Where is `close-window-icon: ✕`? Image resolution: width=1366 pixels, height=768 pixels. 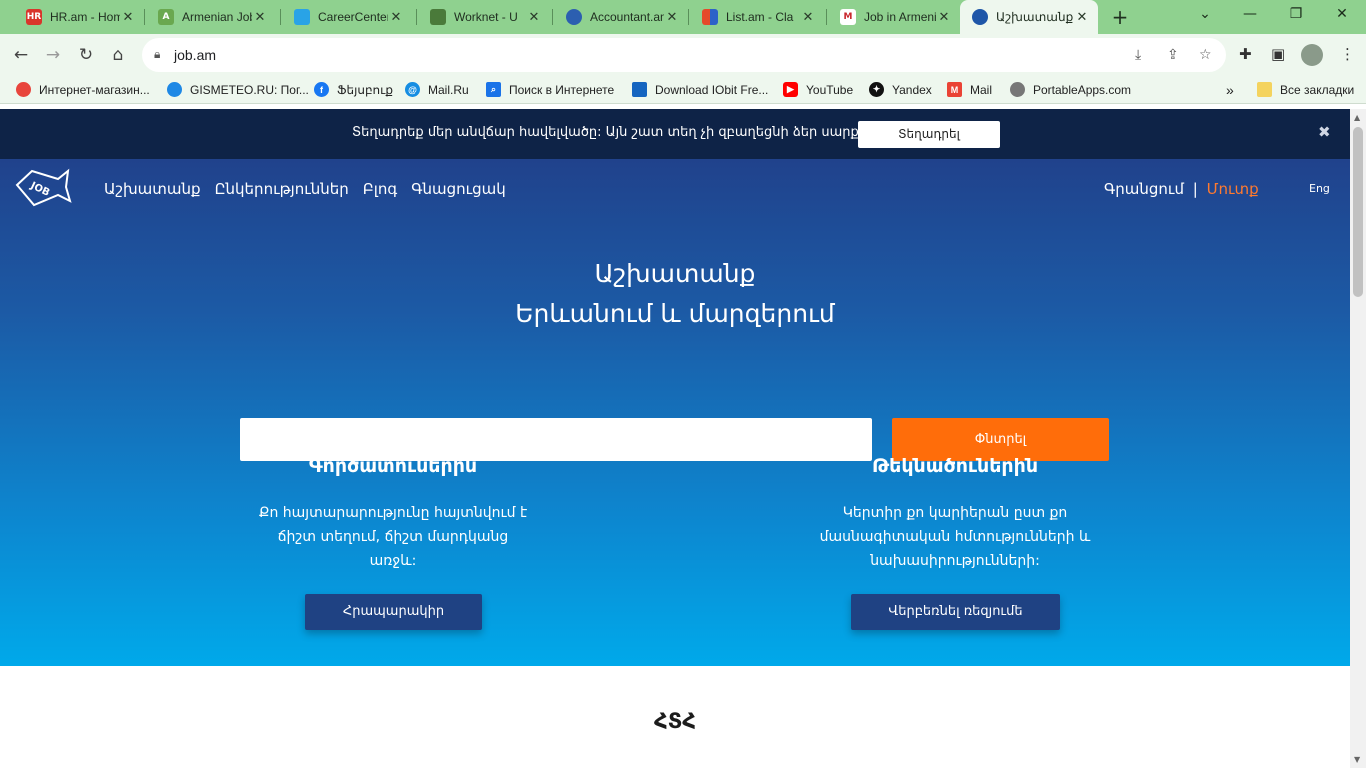
close-window-icon: ✕ is located at coordinates (1342, 14).